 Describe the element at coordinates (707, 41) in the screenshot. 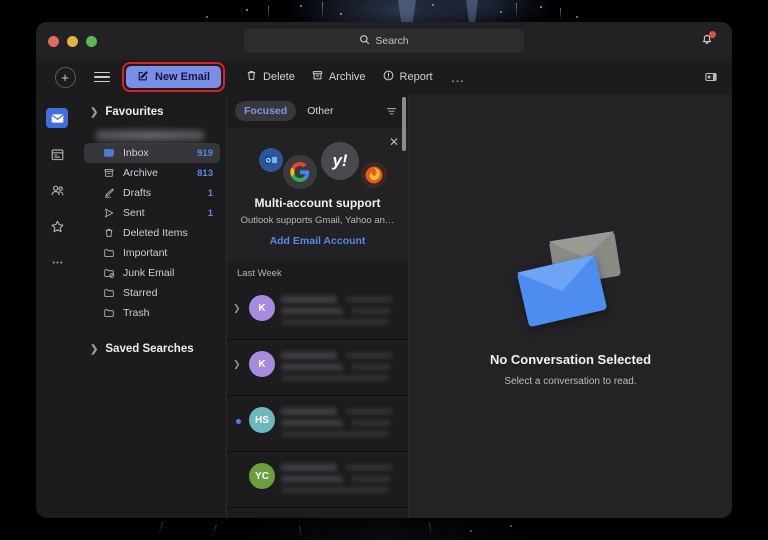

I see `notifications-button` at that location.